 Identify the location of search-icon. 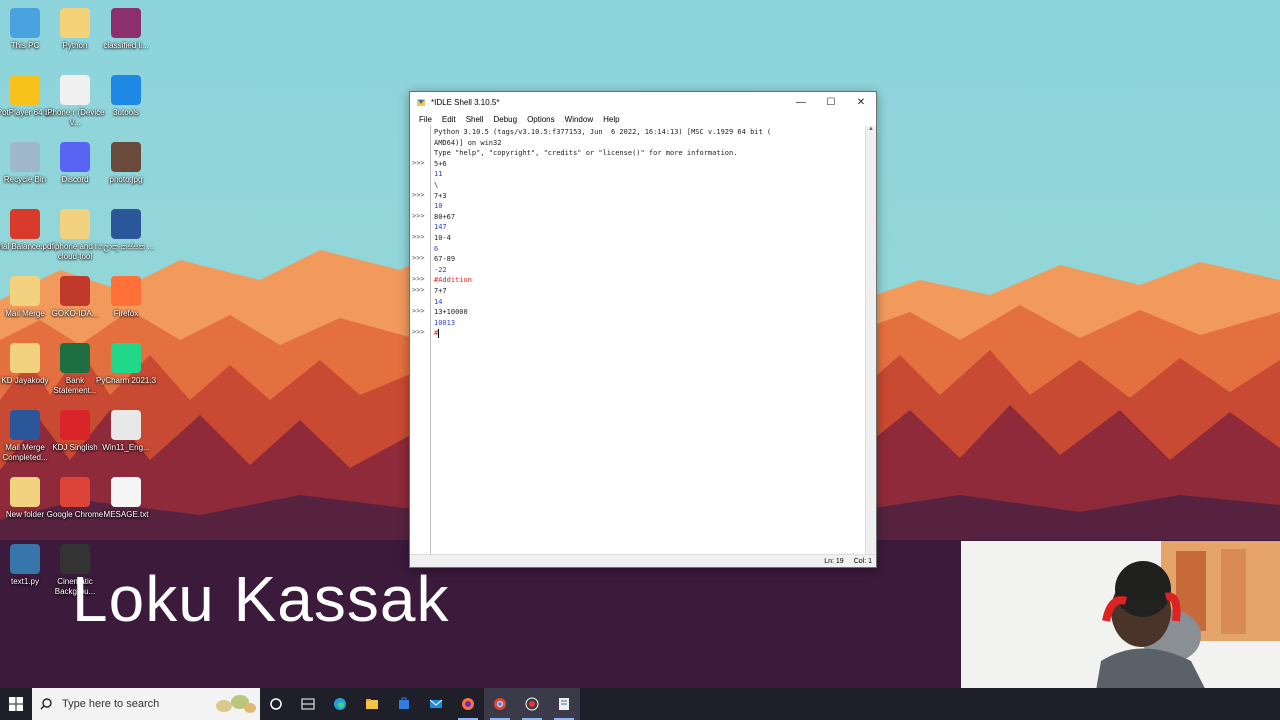
(46, 704).